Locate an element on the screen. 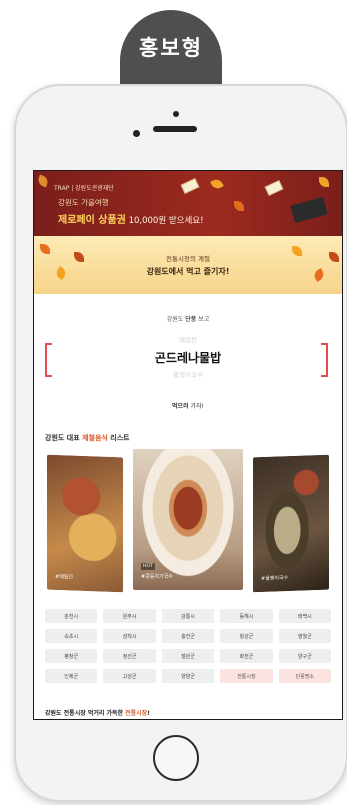 This screenshot has width=347, height=805. region-button: 횡성군 is located at coordinates (246, 636).